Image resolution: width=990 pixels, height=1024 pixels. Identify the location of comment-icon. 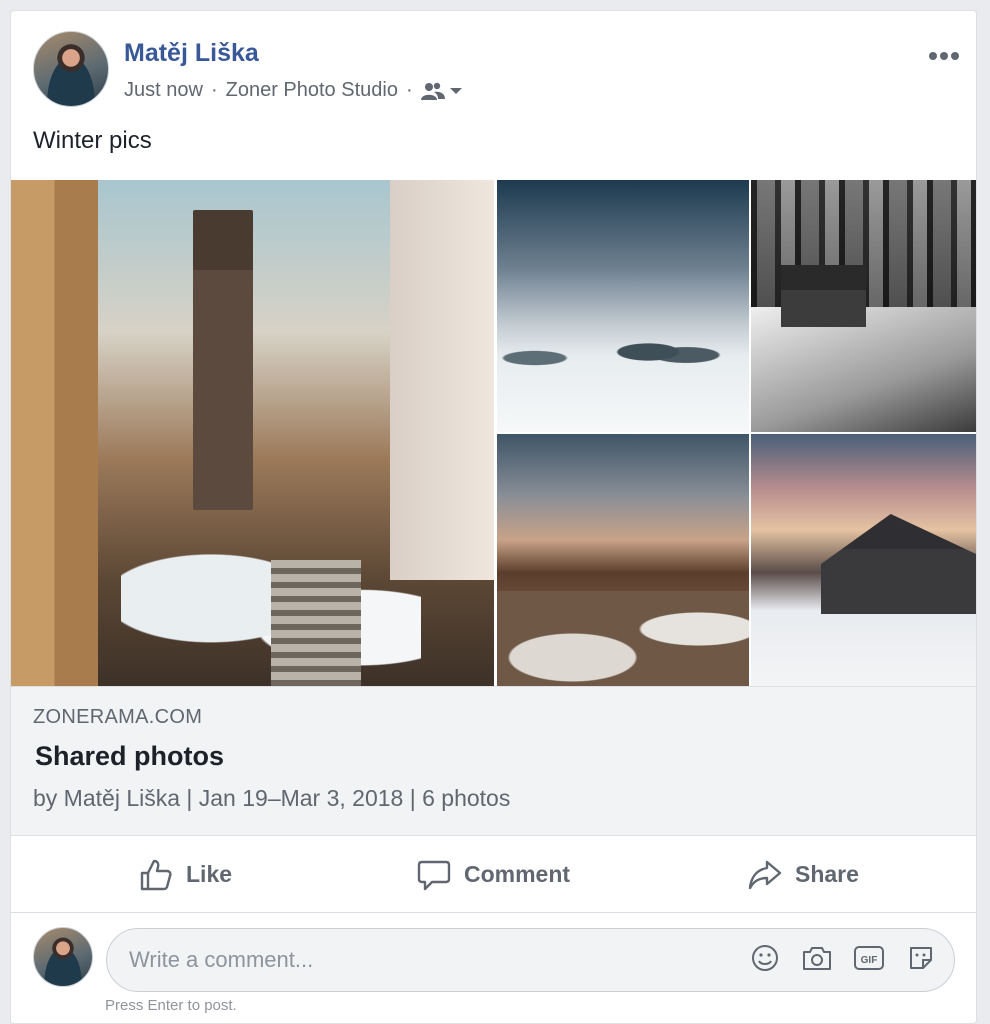
(434, 875).